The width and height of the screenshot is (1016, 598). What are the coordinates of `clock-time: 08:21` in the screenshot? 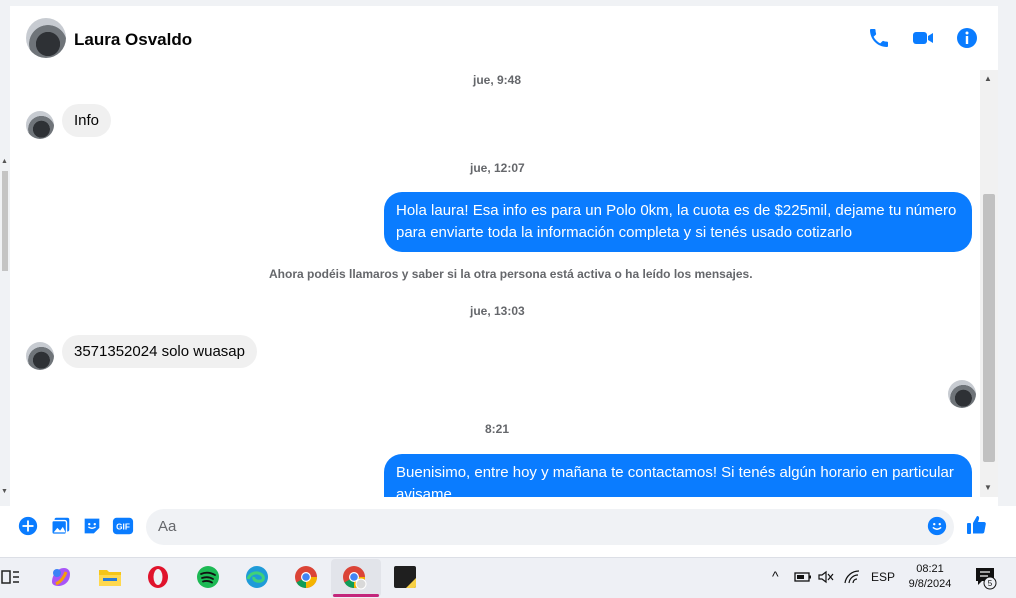 It's located at (930, 569).